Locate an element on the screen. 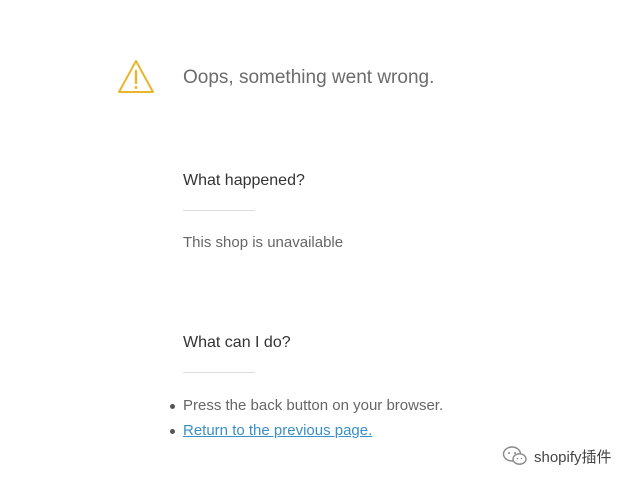  error-headline: Oops, something went wrong. is located at coordinates (309, 77).